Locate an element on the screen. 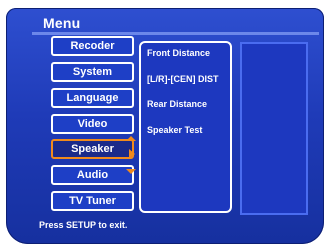 Image resolution: width=330 pixels, height=252 pixels. footer-hint: Press SETUP to exit. is located at coordinates (83, 225).